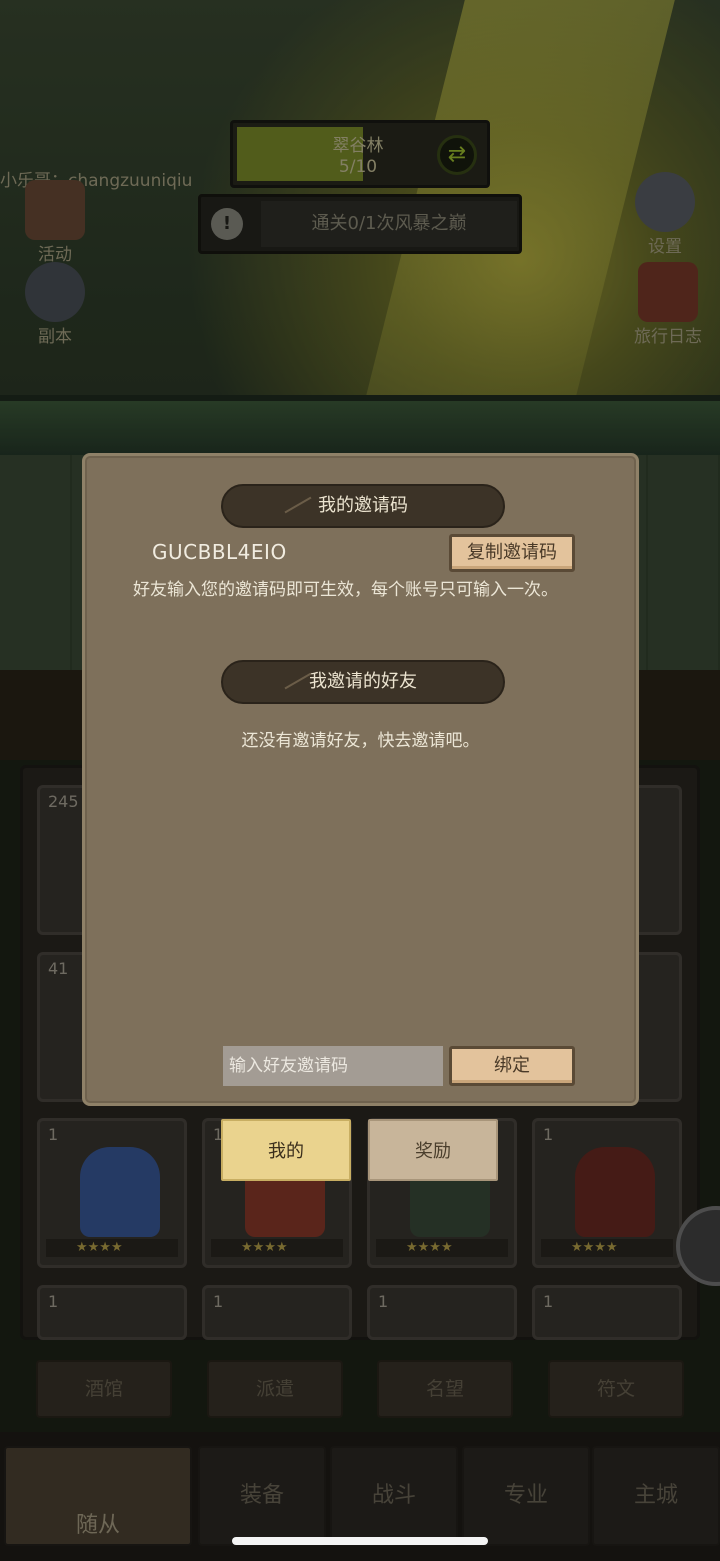 Image resolution: width=720 pixels, height=1561 pixels. Describe the element at coordinates (286, 1150) in the screenshot. I see `tab-mine: 我的` at that location.